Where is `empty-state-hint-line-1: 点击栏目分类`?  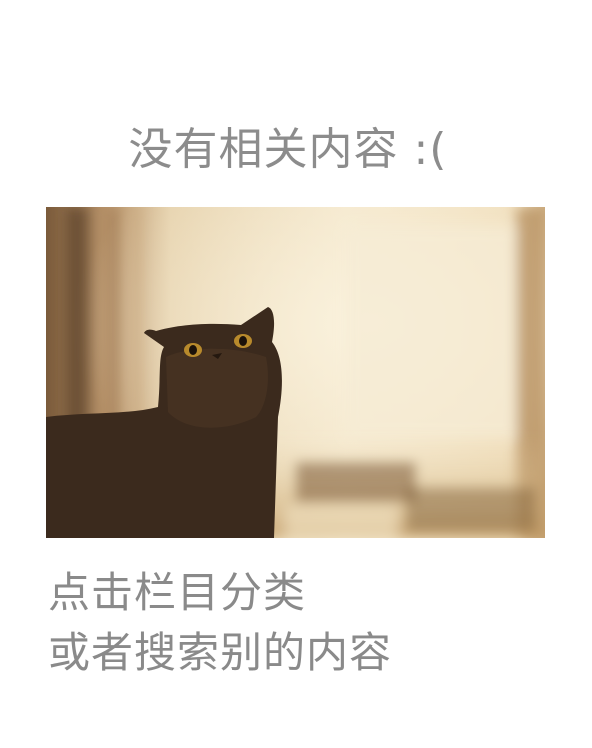 empty-state-hint-line-1: 点击栏目分类 is located at coordinates (177, 592).